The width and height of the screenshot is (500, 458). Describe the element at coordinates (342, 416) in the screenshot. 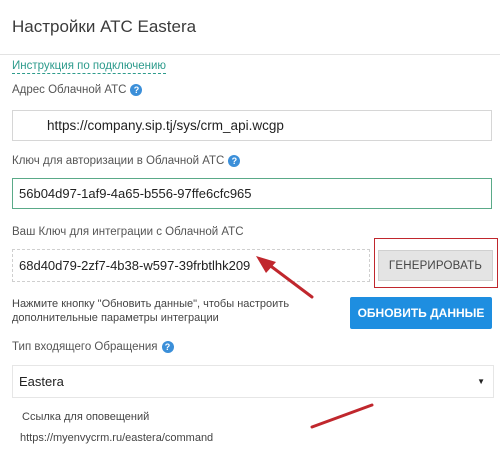

I see `arrow-annotation-tail` at that location.